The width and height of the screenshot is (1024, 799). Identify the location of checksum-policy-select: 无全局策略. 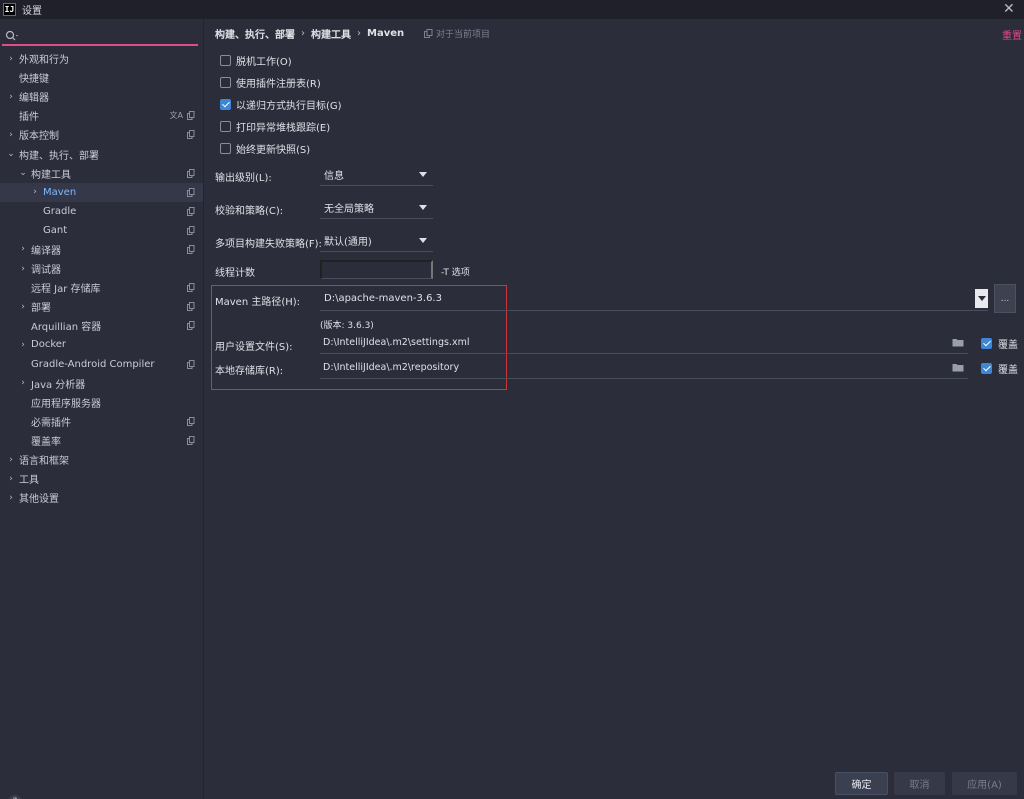
(376, 208).